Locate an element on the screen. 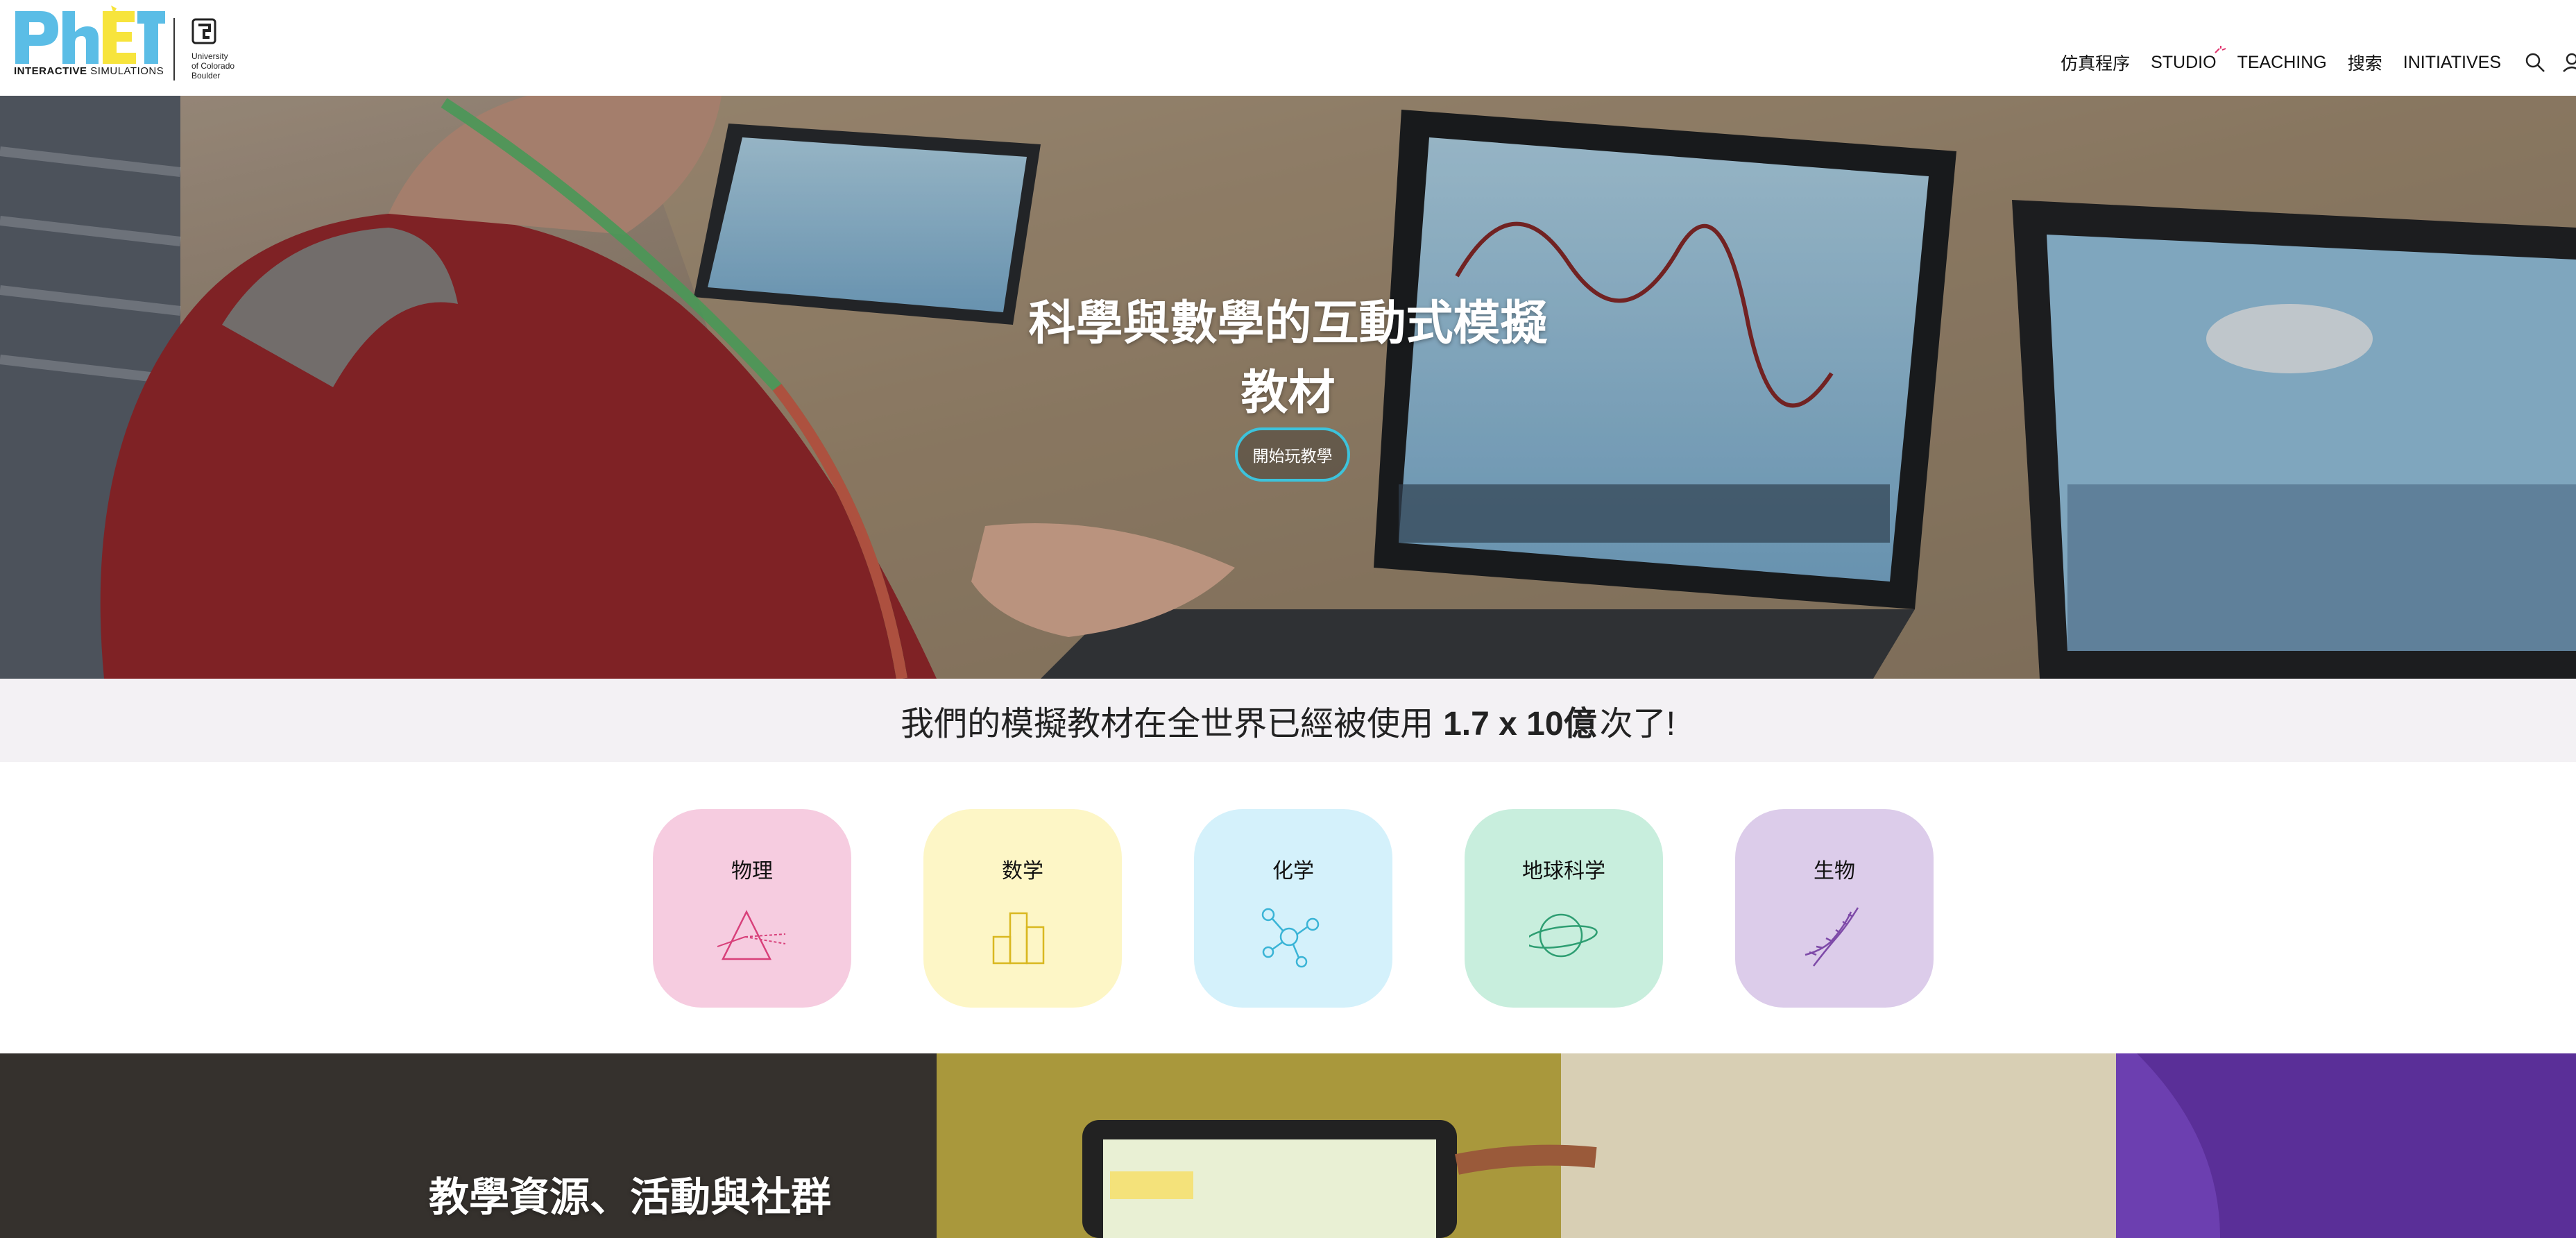  usage-stats-banner: 我們的模擬教材在全世界已經被使用 1.7 x 10億 次了! is located at coordinates (1288, 720).